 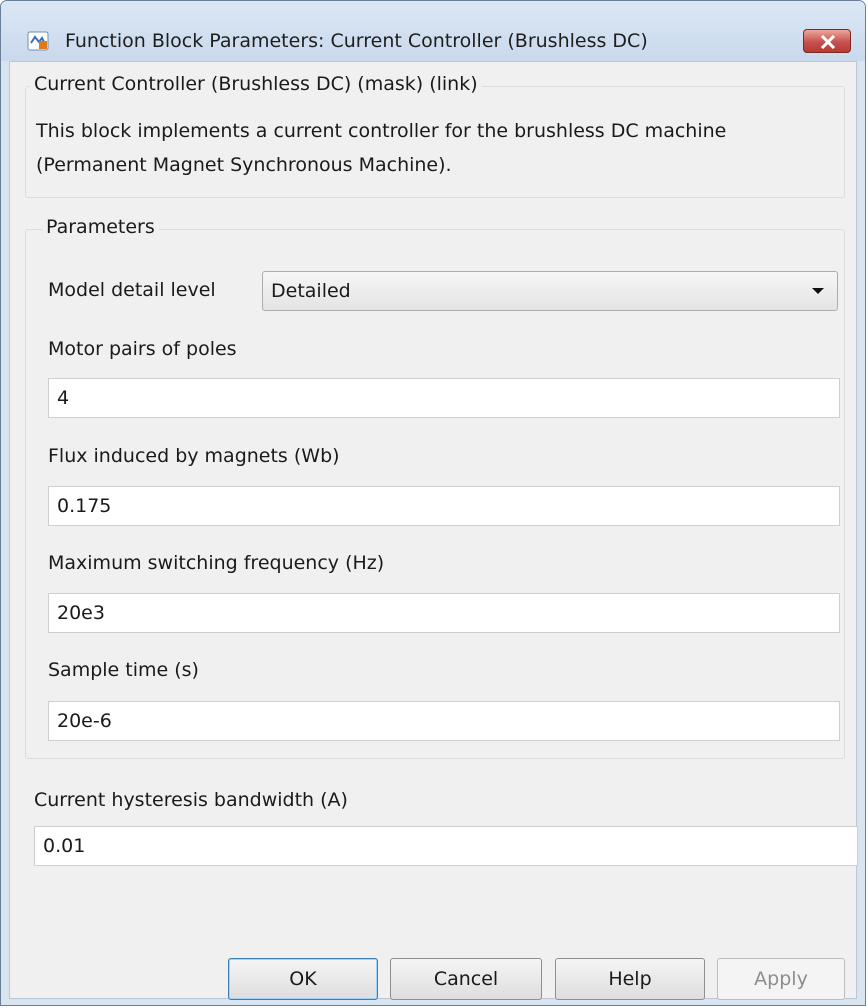 I want to click on magnet-flux-input, so click(x=444, y=506).